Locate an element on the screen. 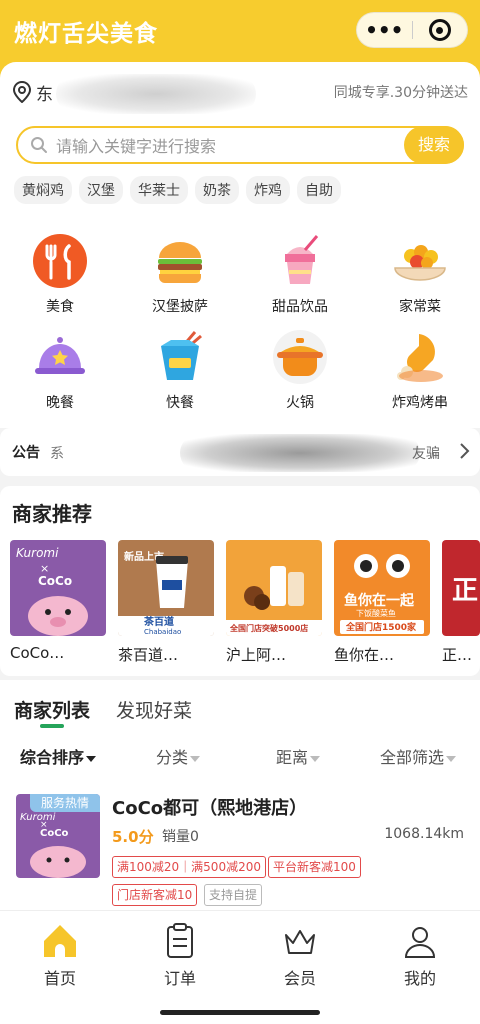  coupon-tag: 满100减20｜满500减200 is located at coordinates (189, 867).